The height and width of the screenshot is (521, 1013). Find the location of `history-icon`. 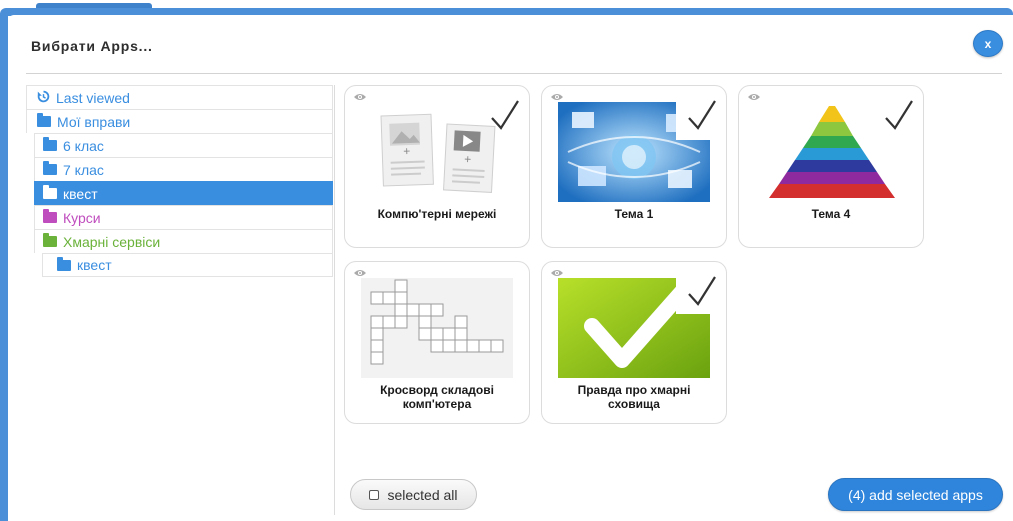

history-icon is located at coordinates (43, 98).